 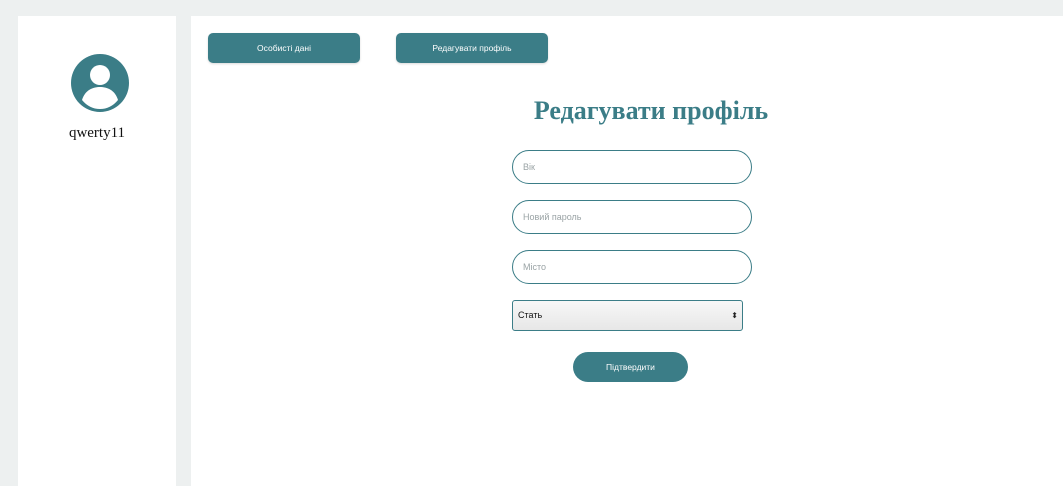 I want to click on gender-select-value: Стать, so click(x=530, y=315).